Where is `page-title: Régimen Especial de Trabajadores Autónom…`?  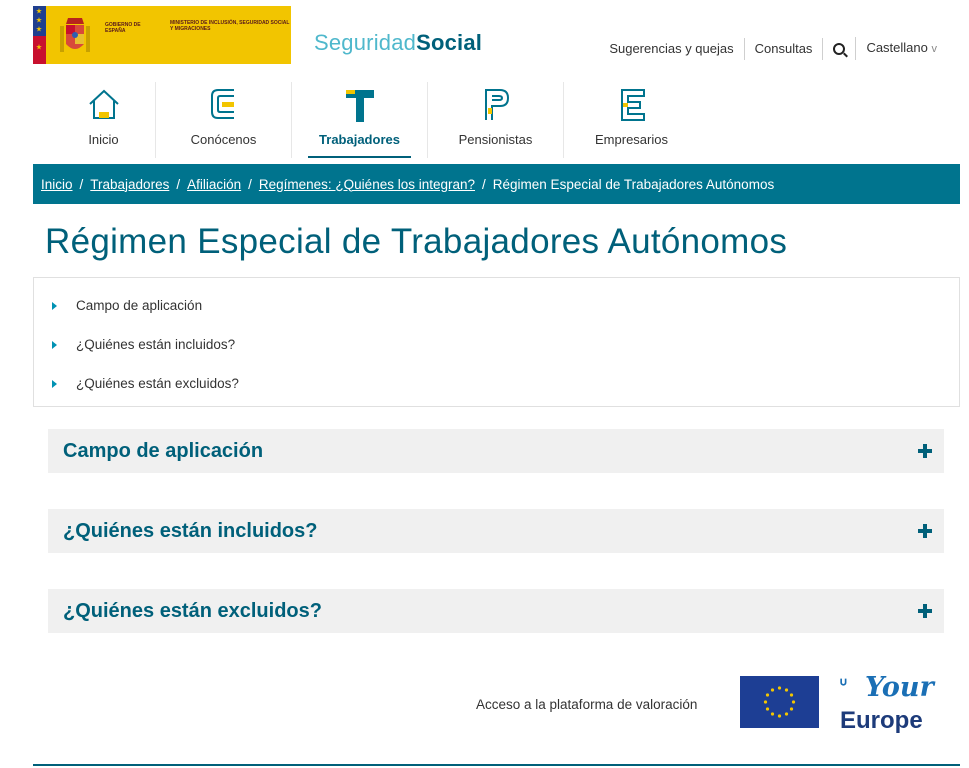 page-title: Régimen Especial de Trabajadores Autónom… is located at coordinates (416, 241).